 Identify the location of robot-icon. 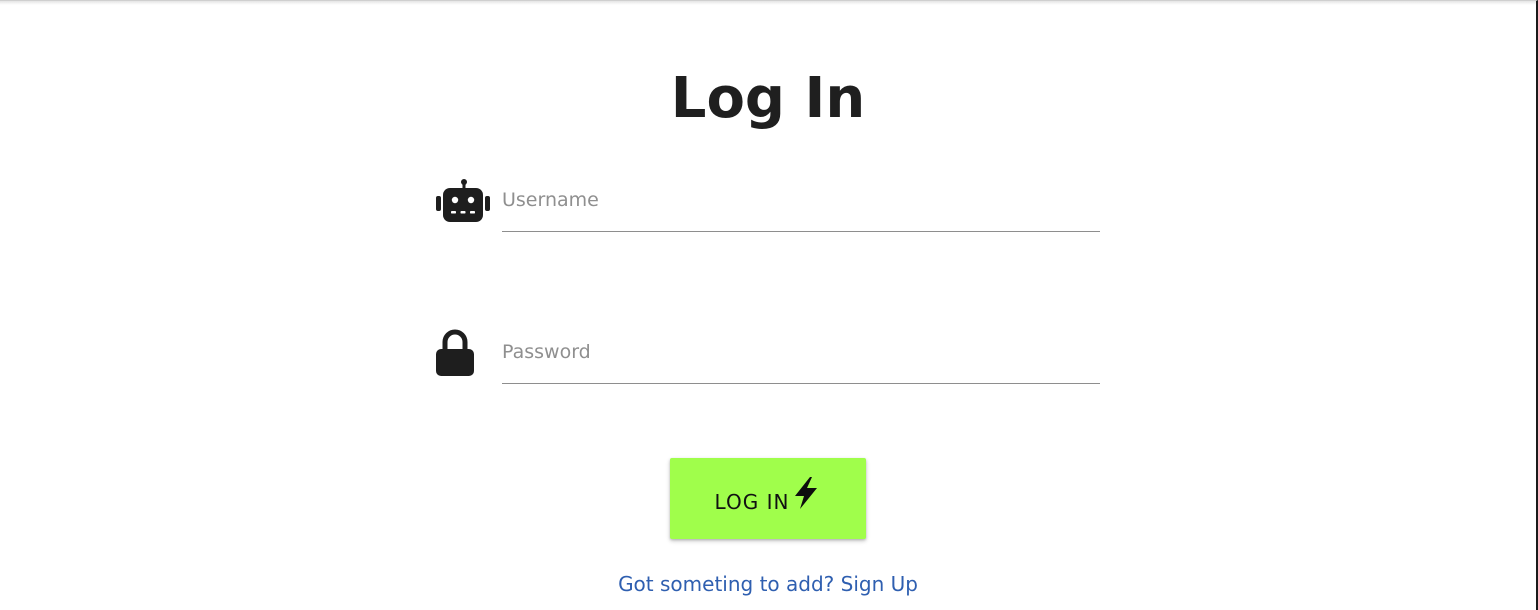
(464, 202).